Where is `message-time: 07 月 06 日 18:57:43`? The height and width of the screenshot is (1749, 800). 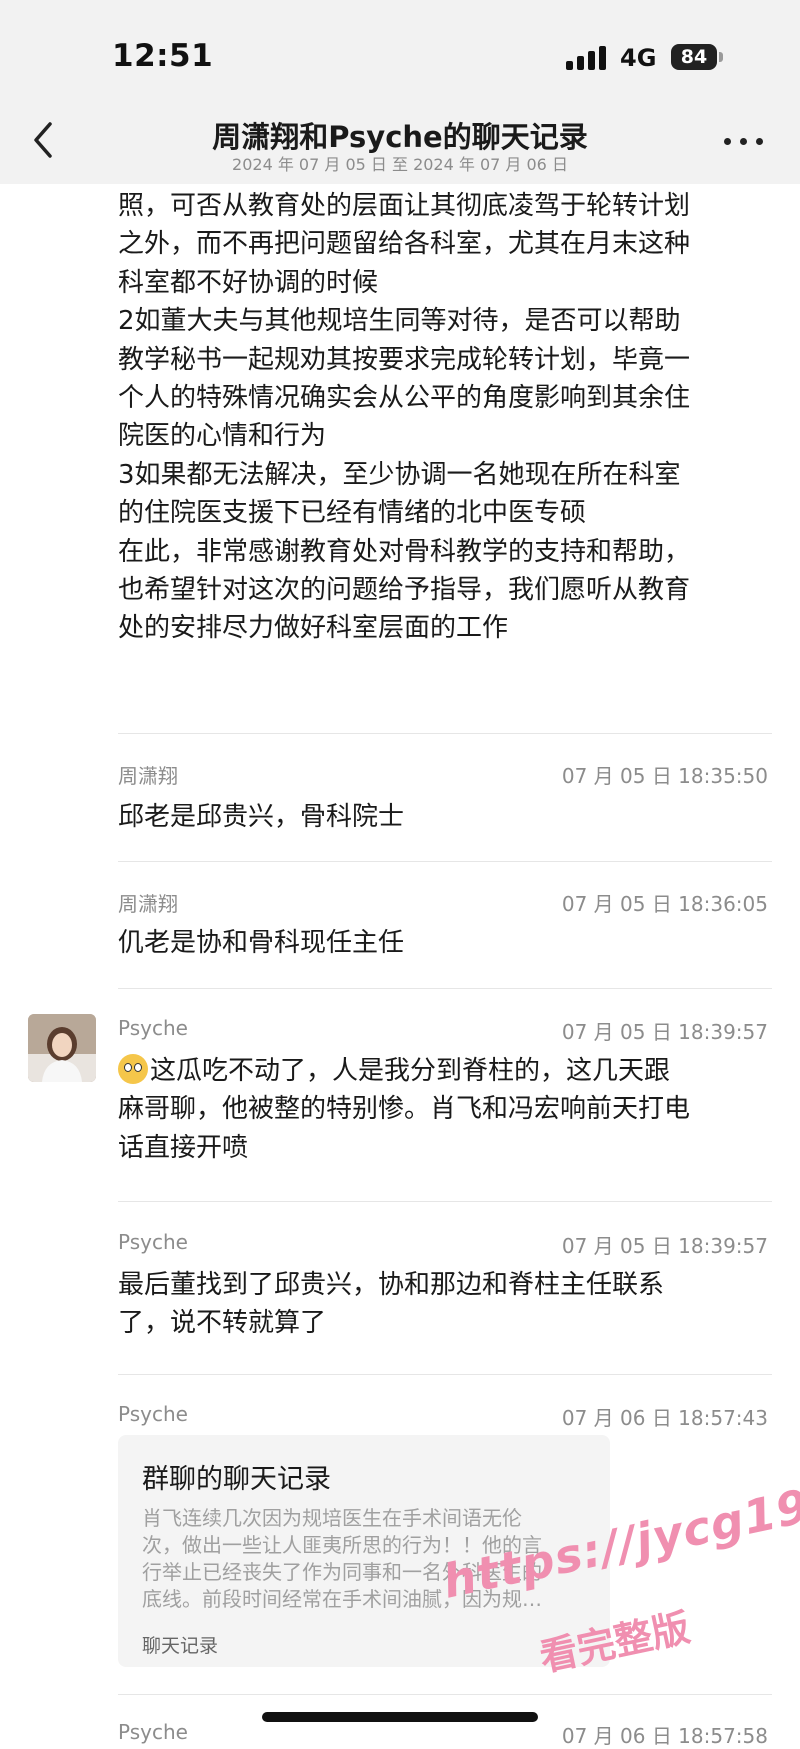
message-time: 07 月 06 日 18:57:43 is located at coordinates (664, 1418).